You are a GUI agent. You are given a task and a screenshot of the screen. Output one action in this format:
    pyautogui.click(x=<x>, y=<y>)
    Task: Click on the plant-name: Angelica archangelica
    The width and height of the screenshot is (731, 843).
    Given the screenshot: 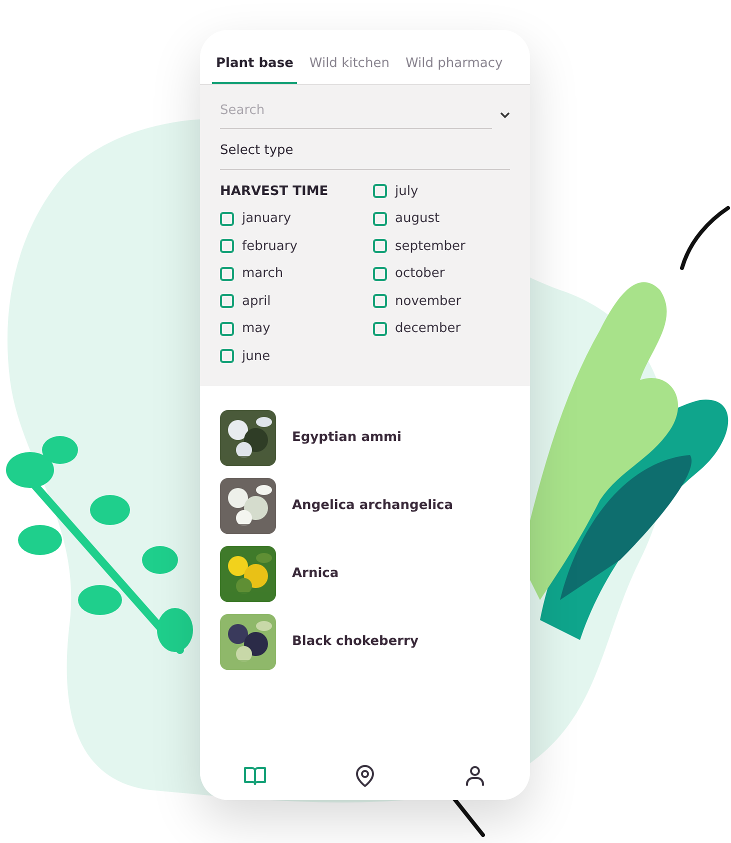 What is the action you would take?
    pyautogui.click(x=373, y=506)
    